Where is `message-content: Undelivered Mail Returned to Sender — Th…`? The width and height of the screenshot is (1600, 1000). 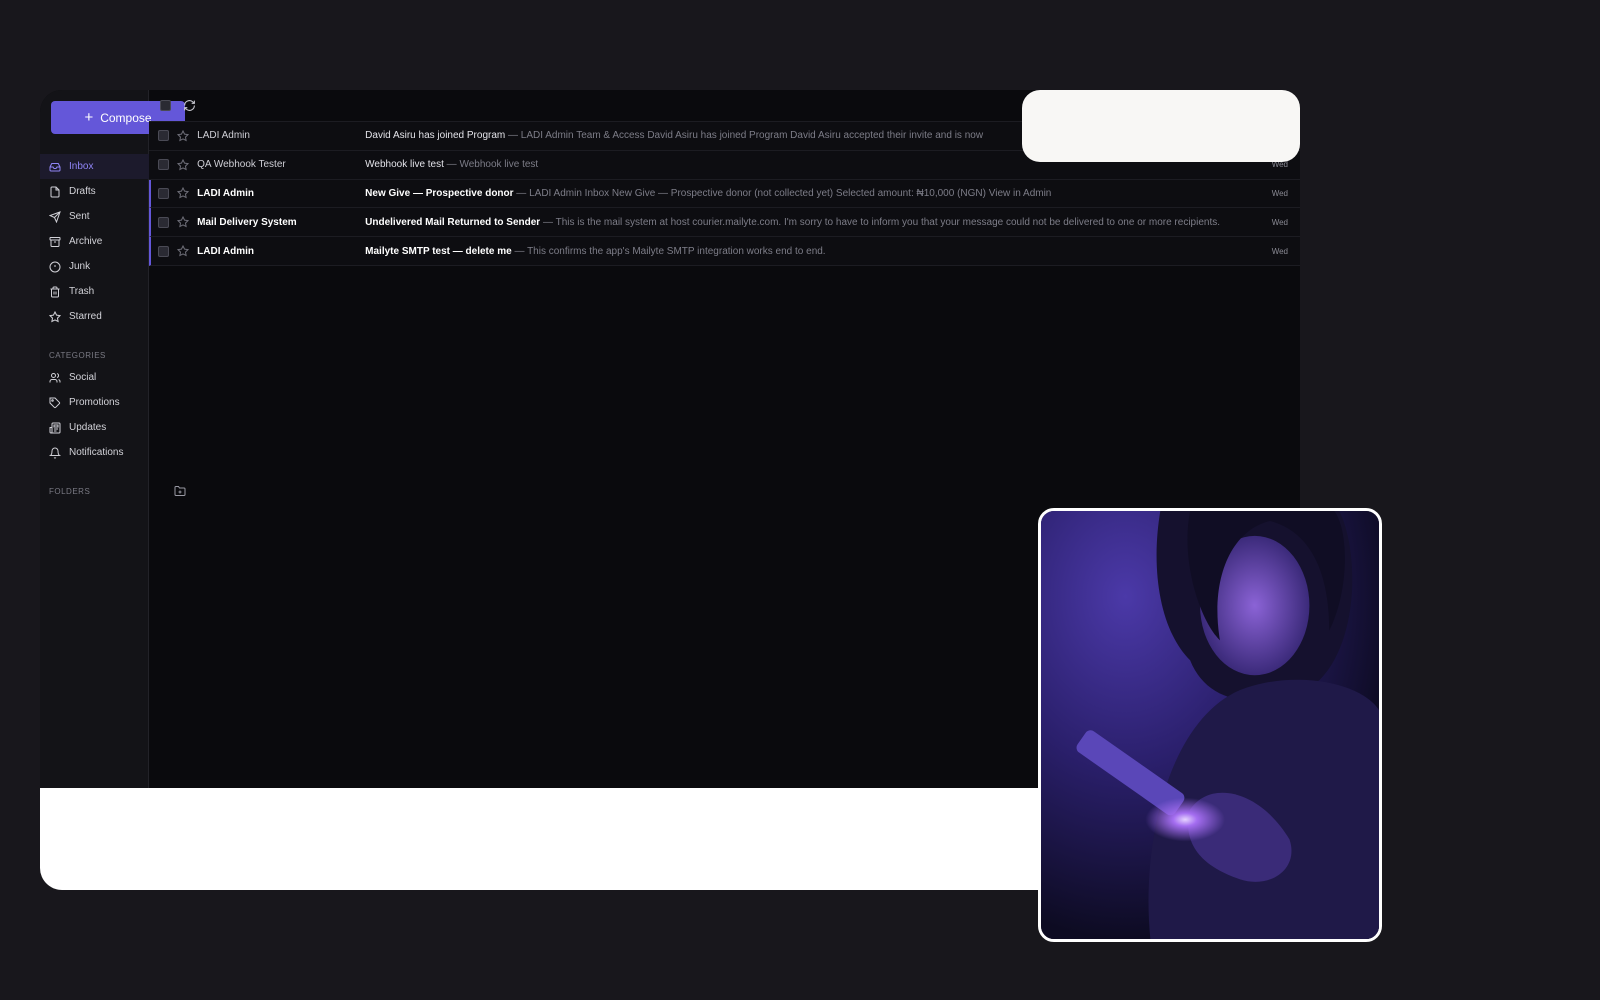 message-content: Undelivered Mail Returned to Sender — Th… is located at coordinates (812, 222).